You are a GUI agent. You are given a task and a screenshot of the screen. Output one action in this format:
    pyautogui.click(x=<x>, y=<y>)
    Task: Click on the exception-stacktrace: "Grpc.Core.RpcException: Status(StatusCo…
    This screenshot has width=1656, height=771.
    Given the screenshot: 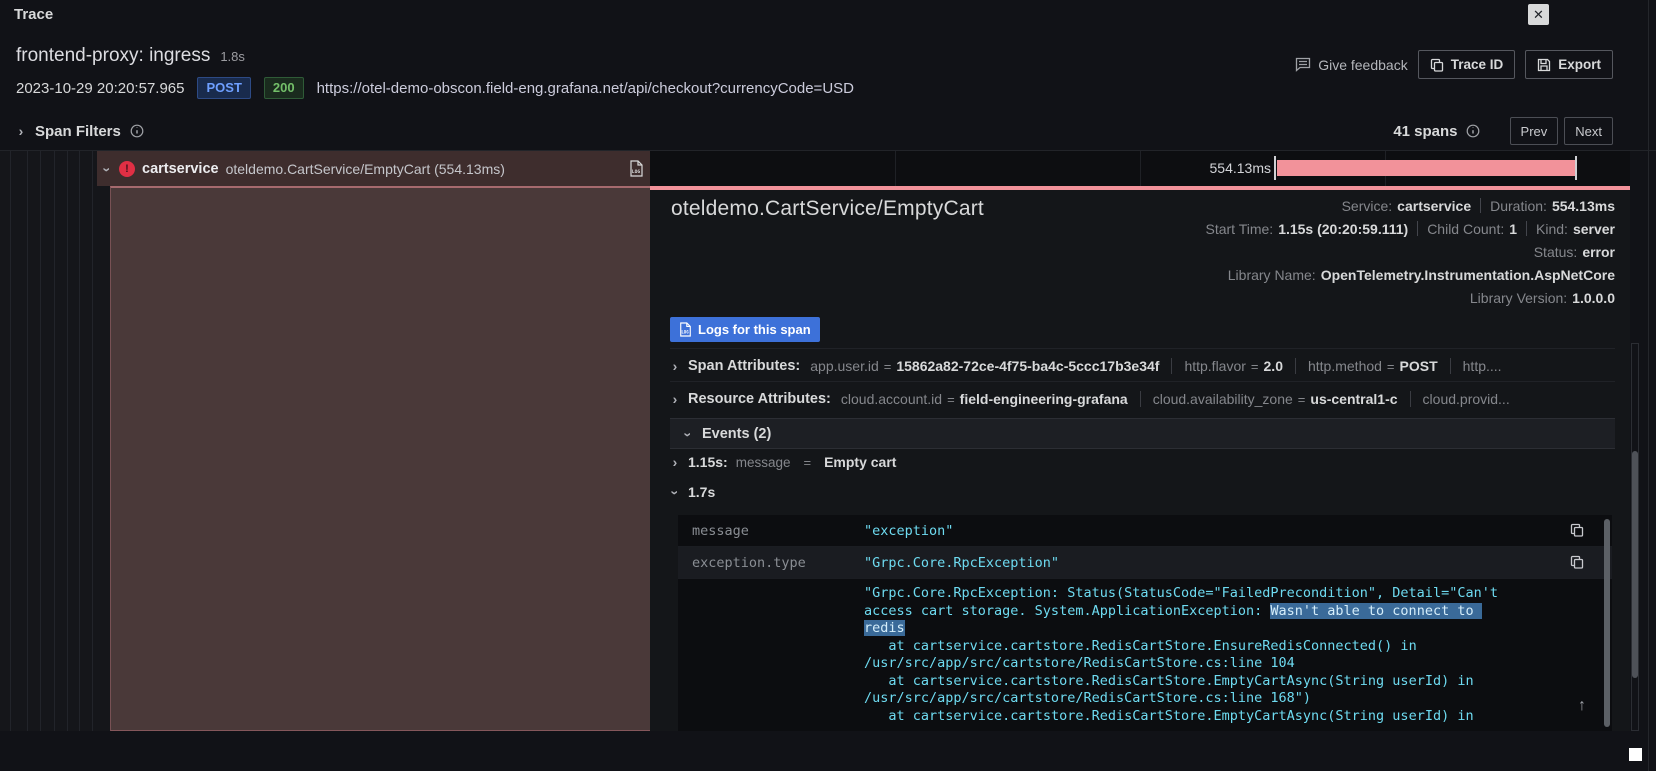 What is the action you would take?
    pyautogui.click(x=1189, y=655)
    